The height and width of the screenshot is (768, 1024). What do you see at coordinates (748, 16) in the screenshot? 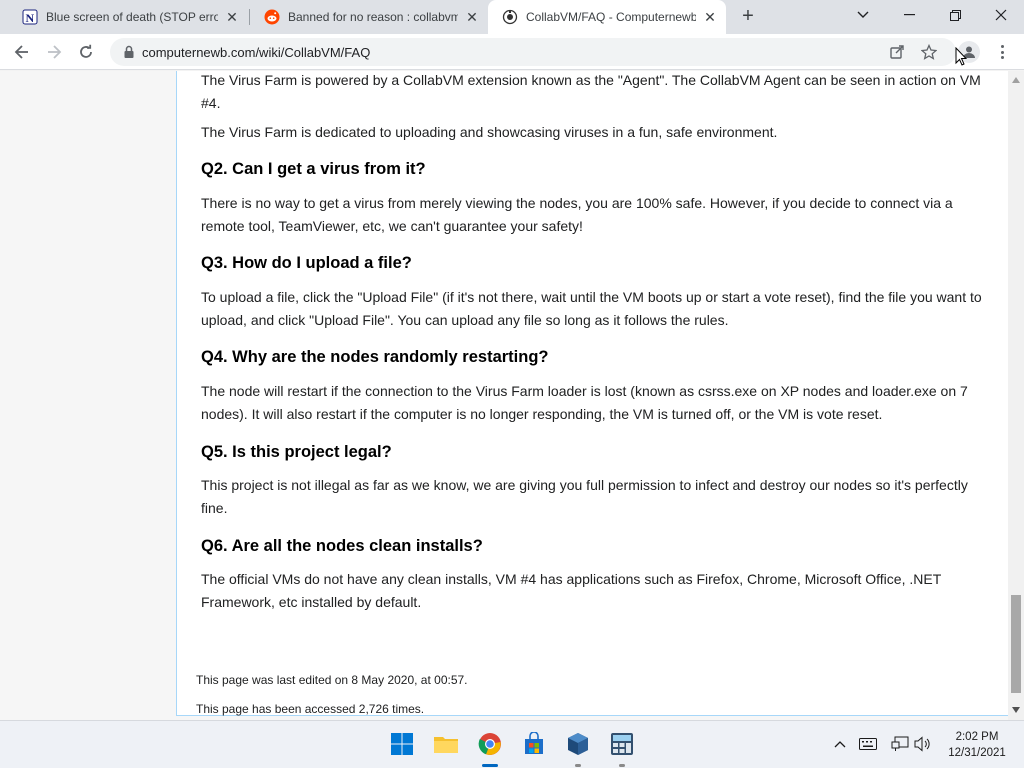
I see `new-tab-icon: +` at bounding box center [748, 16].